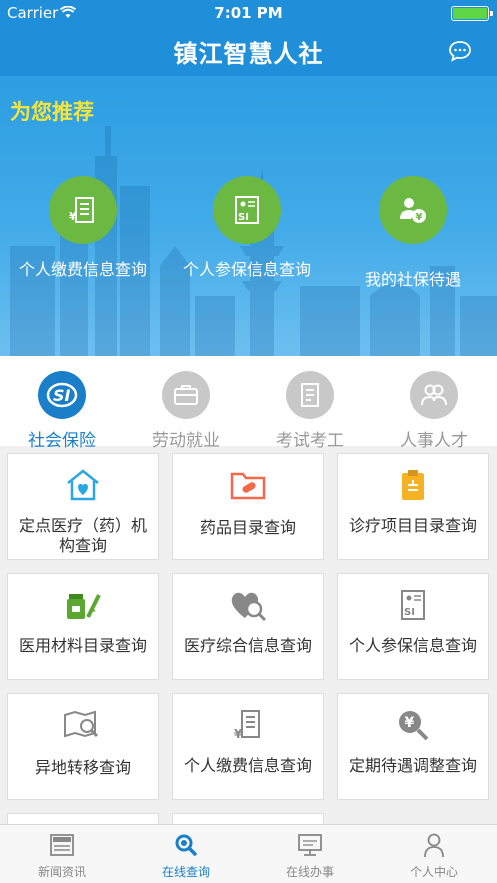 This screenshot has height=883, width=497. Describe the element at coordinates (413, 485) in the screenshot. I see `clipboard-icon` at that location.